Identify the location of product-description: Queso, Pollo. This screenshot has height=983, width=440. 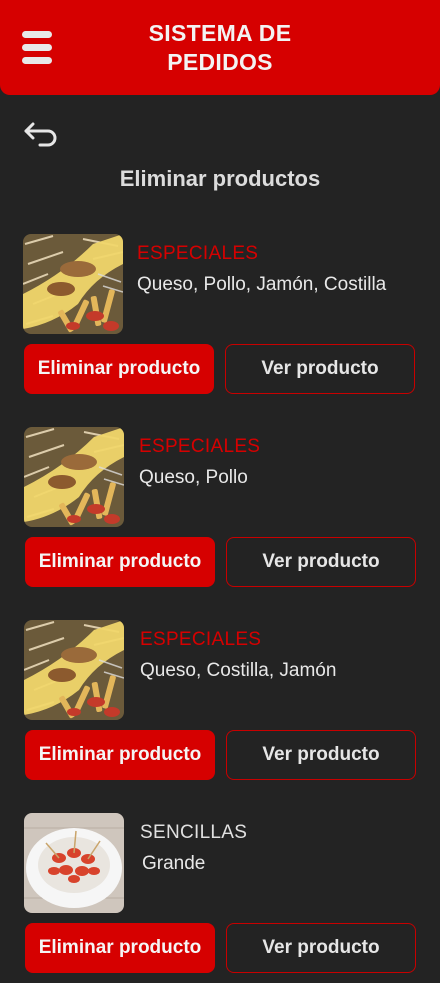
(193, 477).